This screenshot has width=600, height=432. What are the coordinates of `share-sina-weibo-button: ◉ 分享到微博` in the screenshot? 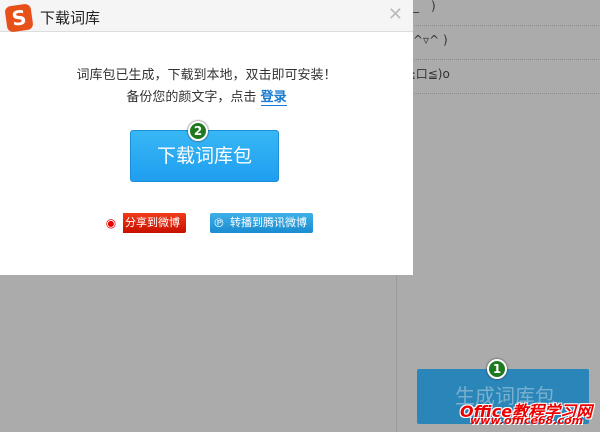 It's located at (142, 223).